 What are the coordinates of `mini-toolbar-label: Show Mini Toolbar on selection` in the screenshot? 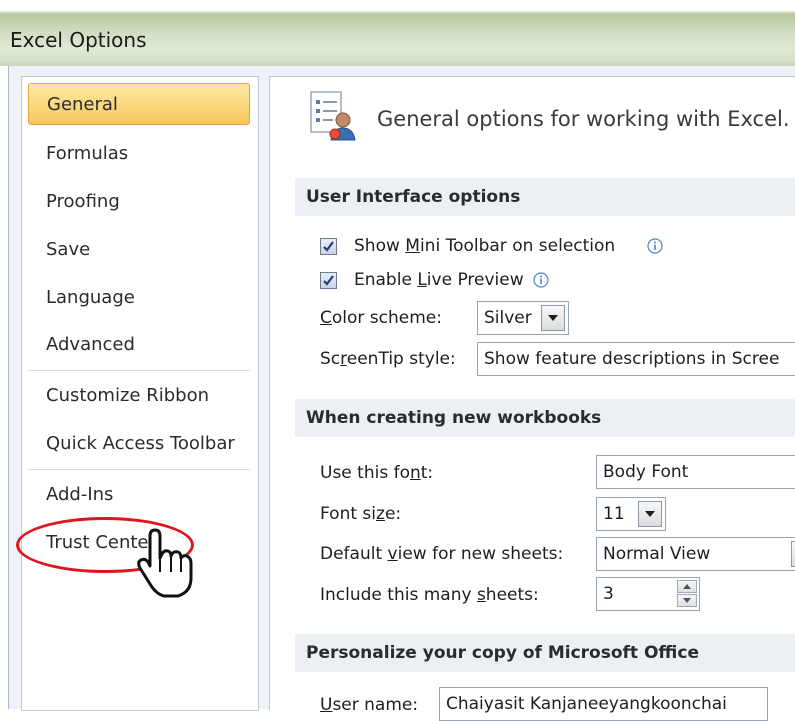 It's located at (484, 246).